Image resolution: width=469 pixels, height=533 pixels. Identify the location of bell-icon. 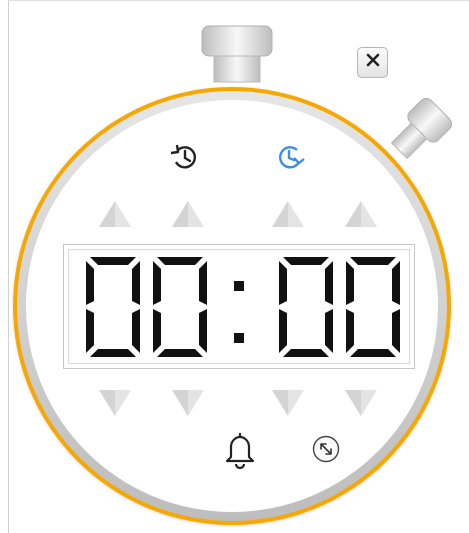
(240, 452).